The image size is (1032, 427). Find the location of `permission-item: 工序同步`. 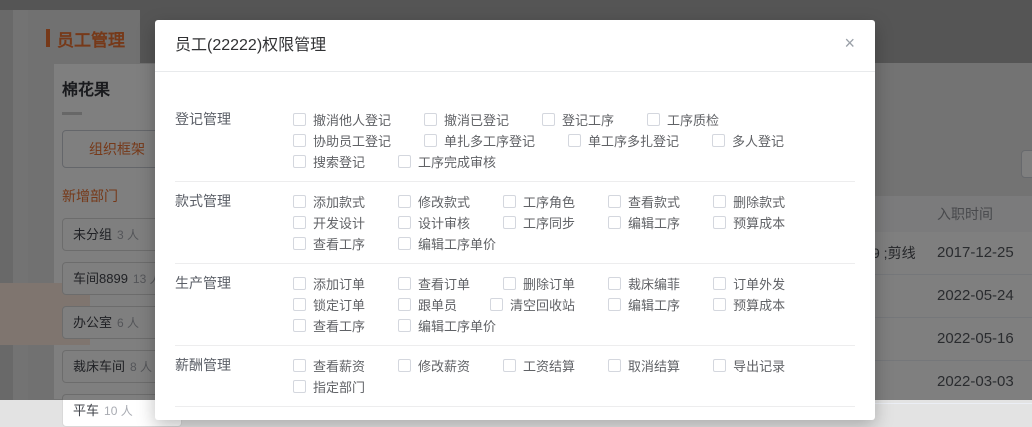

permission-item: 工序同步 is located at coordinates (539, 222).